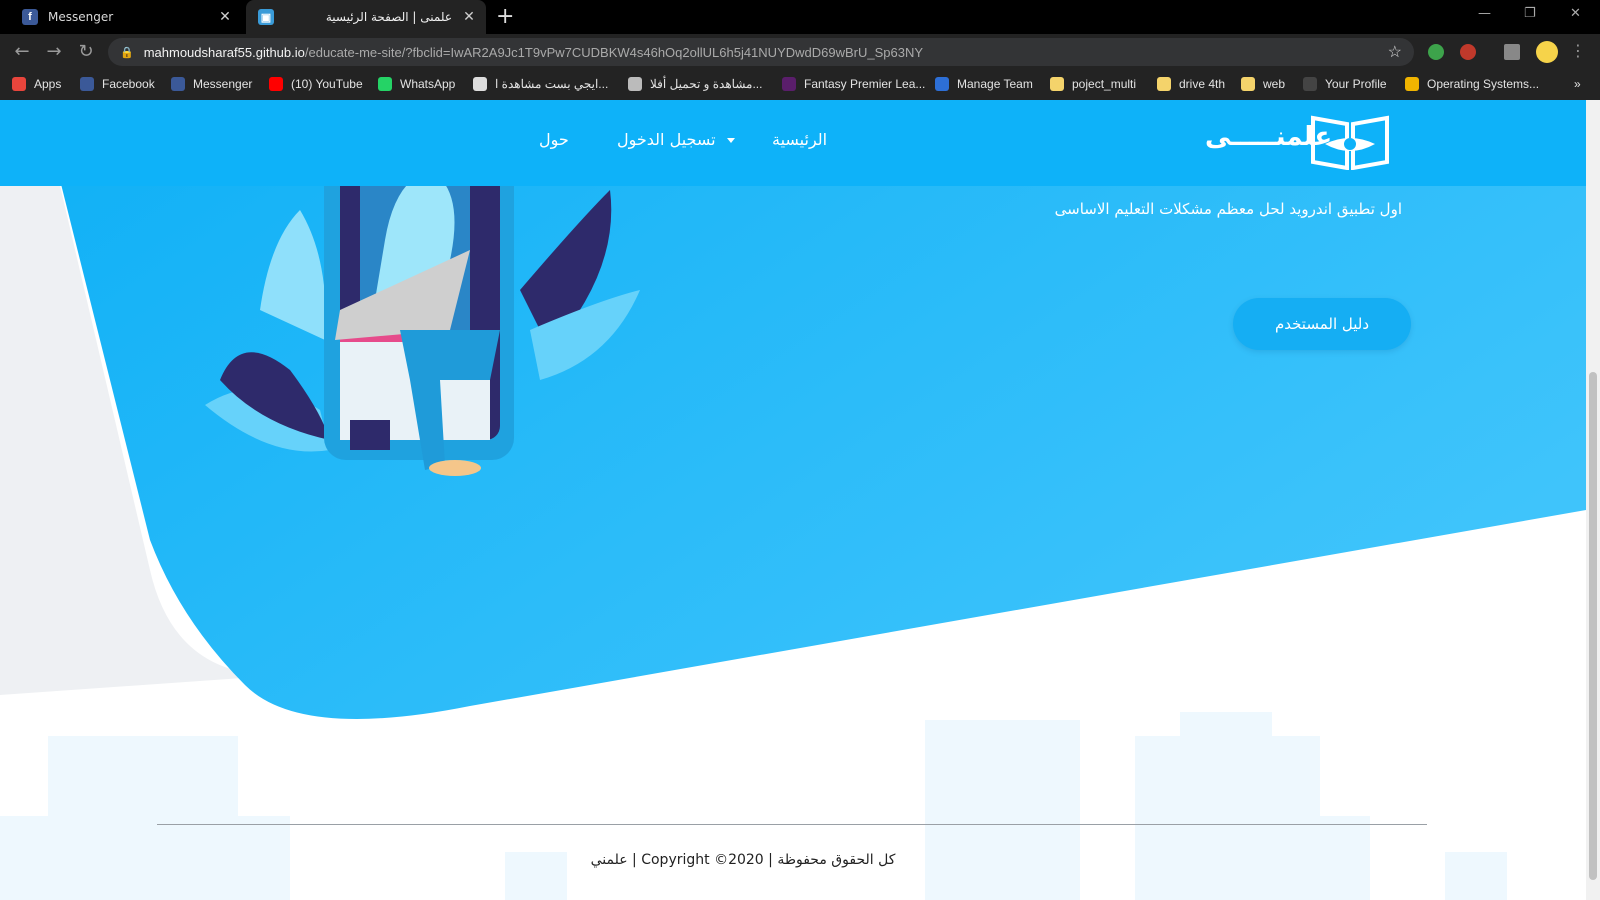 The width and height of the screenshot is (1600, 900). Describe the element at coordinates (1547, 52) in the screenshot. I see `profile-avatar-icon` at that location.